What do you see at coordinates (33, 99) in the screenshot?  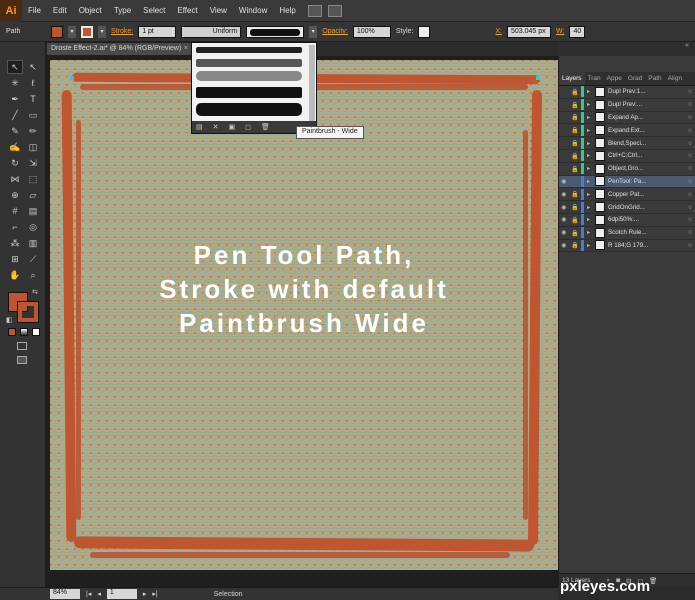 I see `type-icon: T` at bounding box center [33, 99].